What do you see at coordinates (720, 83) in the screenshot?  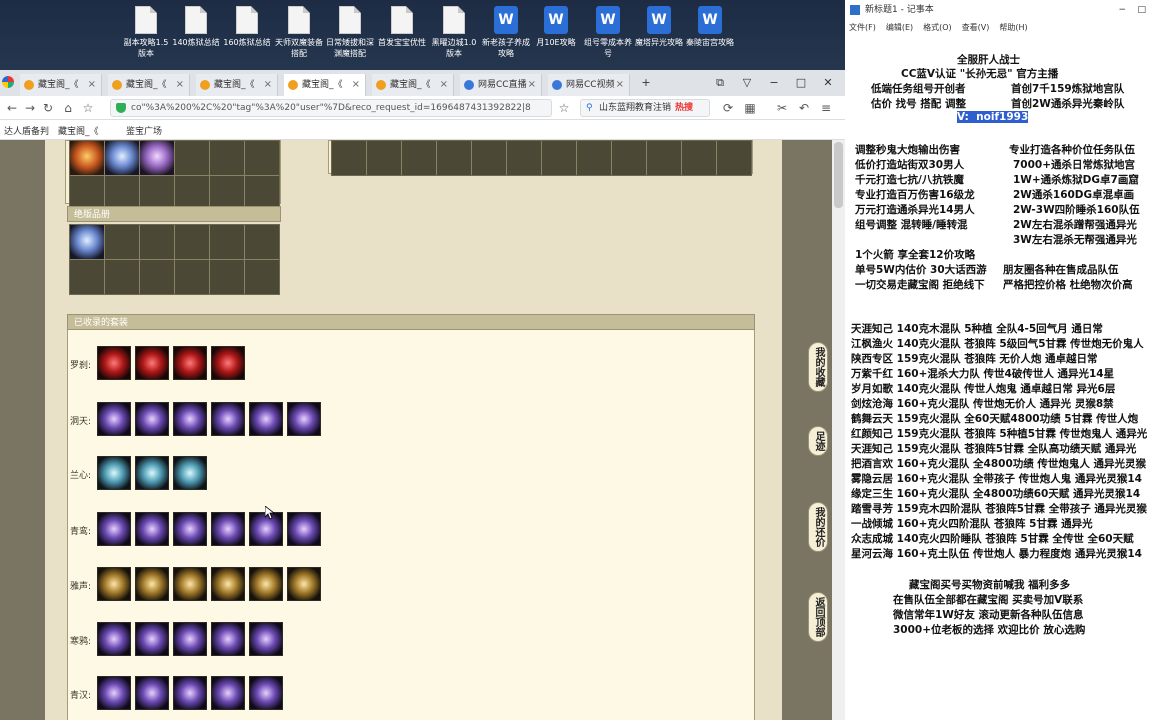 I see `restore-icon: ⧉` at bounding box center [720, 83].